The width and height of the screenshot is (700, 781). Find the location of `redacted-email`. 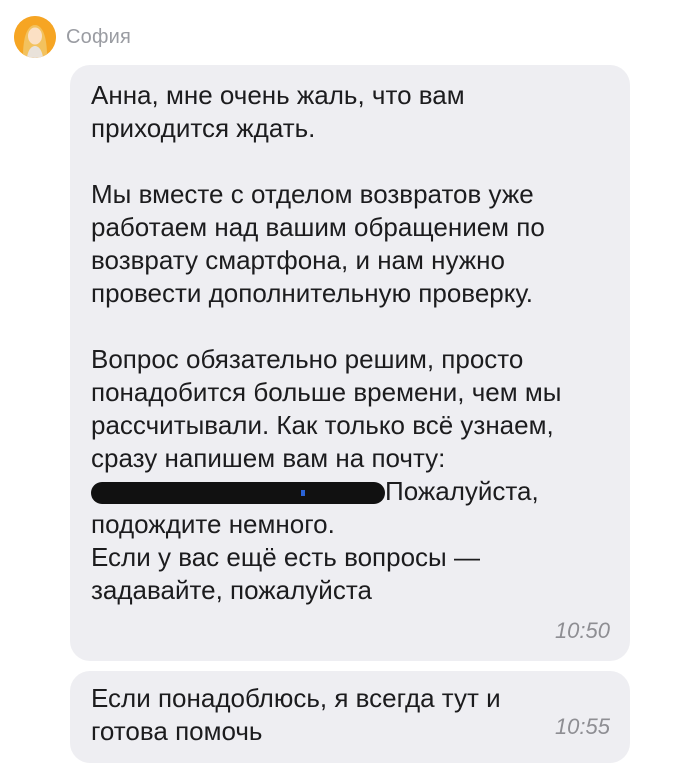

redacted-email is located at coordinates (238, 493).